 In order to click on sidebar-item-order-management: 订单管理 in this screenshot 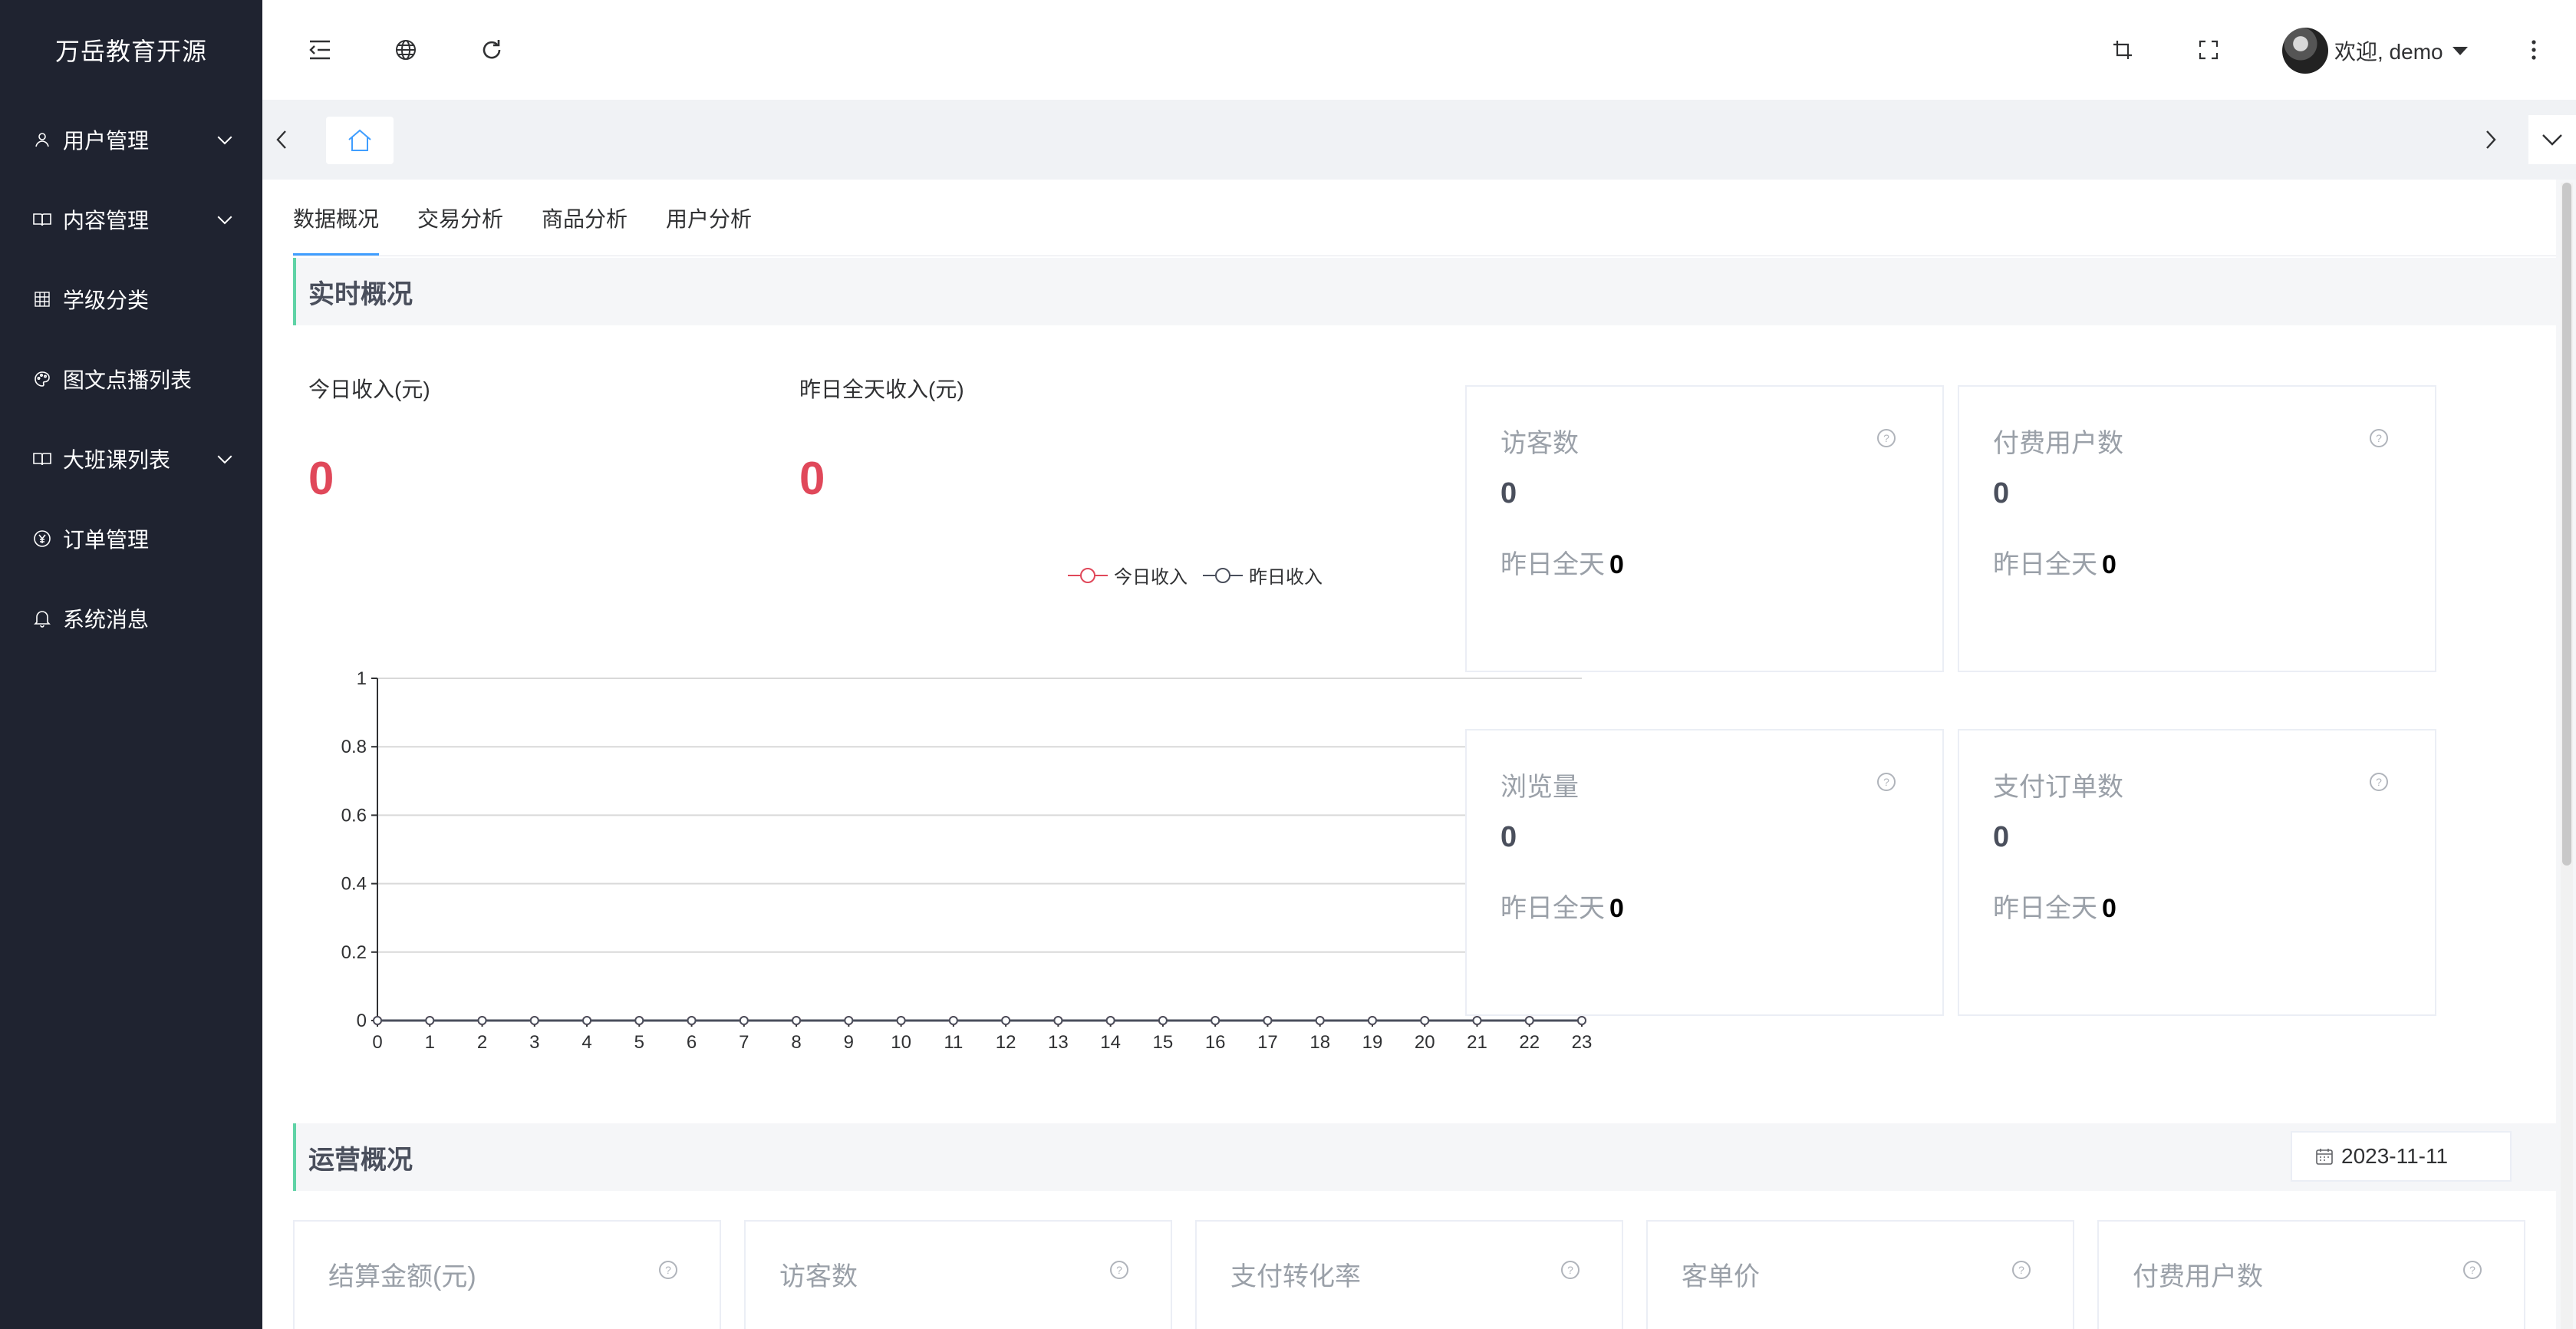, I will do `click(131, 539)`.